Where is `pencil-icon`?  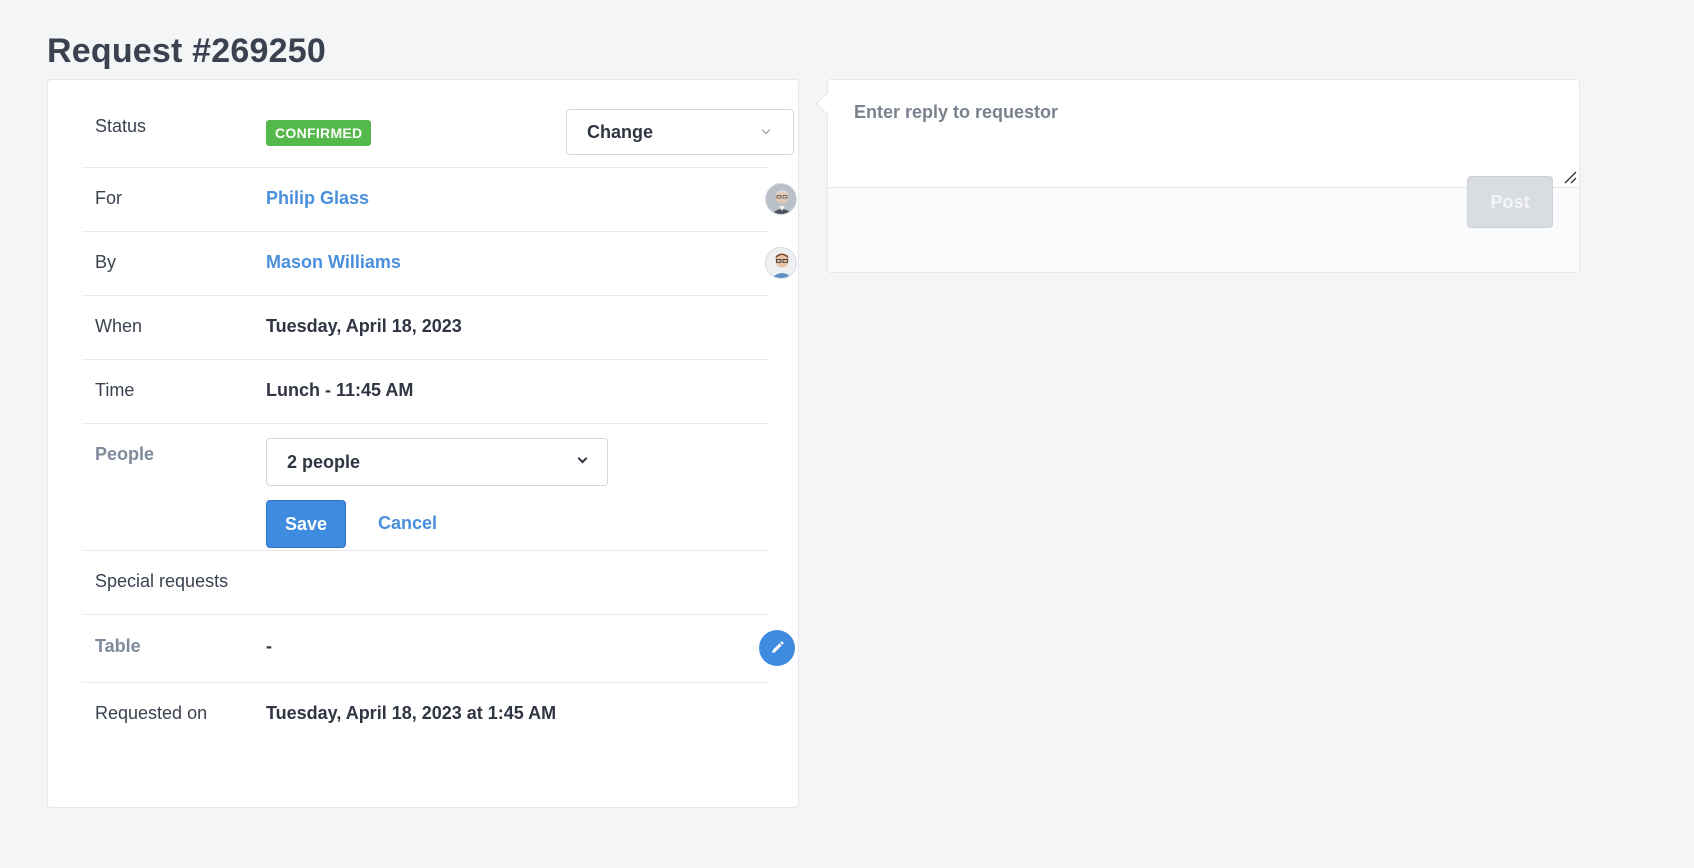
pencil-icon is located at coordinates (778, 647).